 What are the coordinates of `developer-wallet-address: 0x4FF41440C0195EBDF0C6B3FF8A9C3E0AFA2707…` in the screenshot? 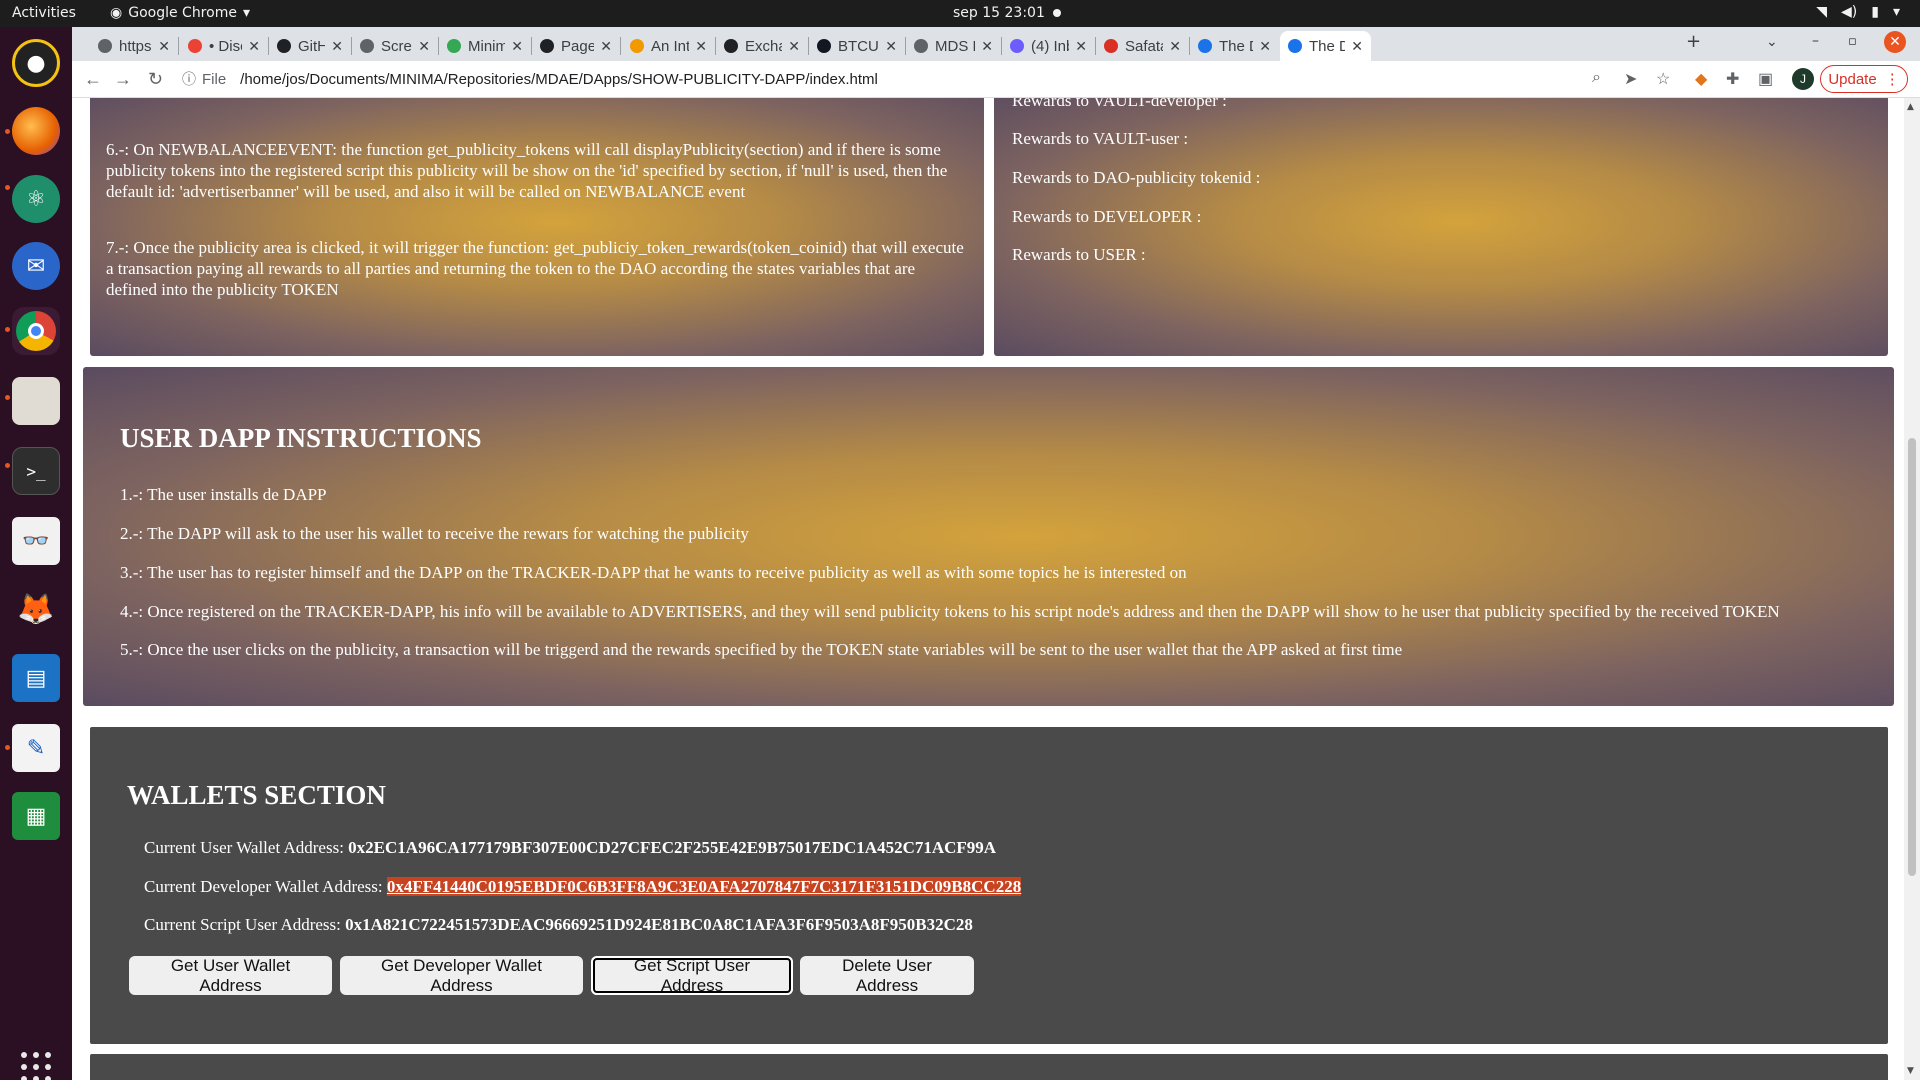 It's located at (704, 886).